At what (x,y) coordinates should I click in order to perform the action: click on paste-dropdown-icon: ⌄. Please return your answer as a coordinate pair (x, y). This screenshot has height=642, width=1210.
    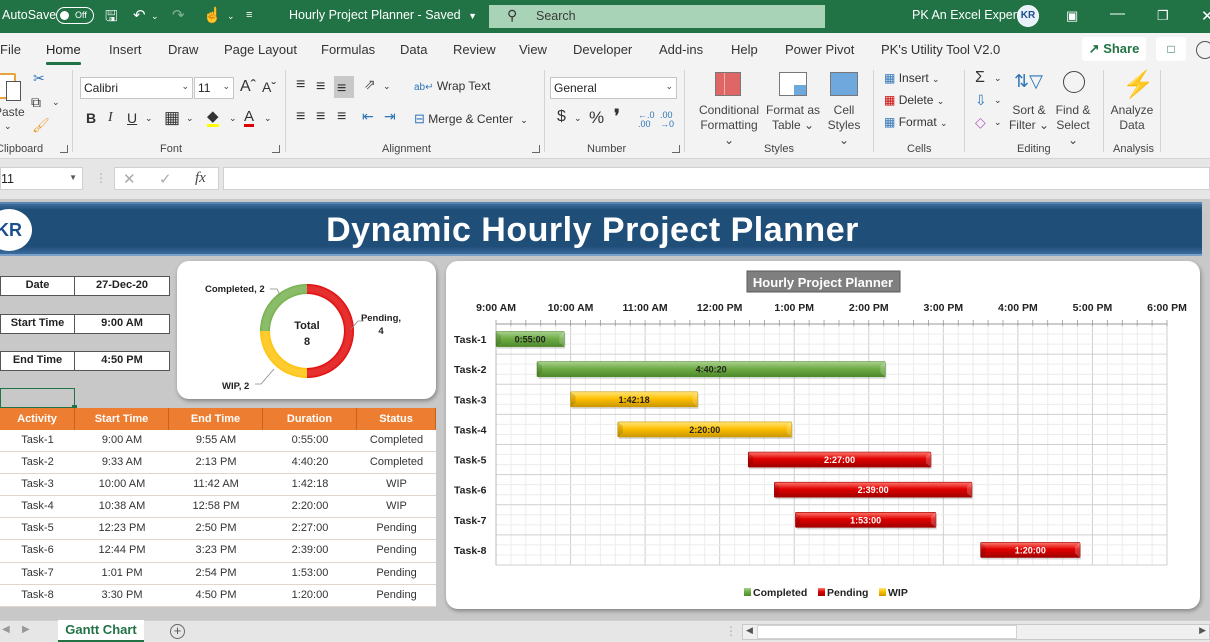
    Looking at the image, I should click on (8, 126).